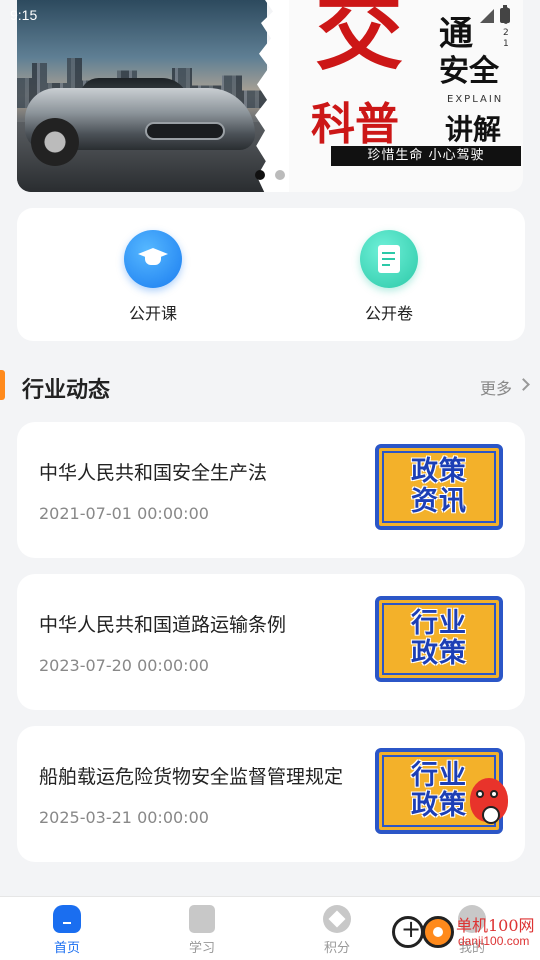 The image size is (540, 960). What do you see at coordinates (439, 471) in the screenshot?
I see `thumbnail-text-line1: 政策` at bounding box center [439, 471].